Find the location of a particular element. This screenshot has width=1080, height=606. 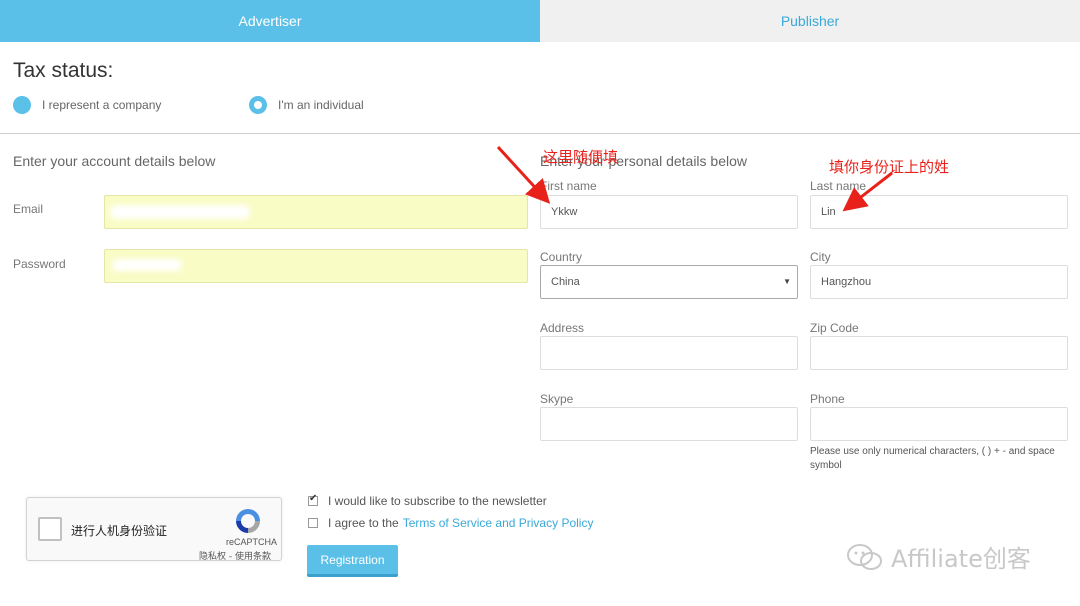

first-name-annotation: 这里随便填 is located at coordinates (581, 157).